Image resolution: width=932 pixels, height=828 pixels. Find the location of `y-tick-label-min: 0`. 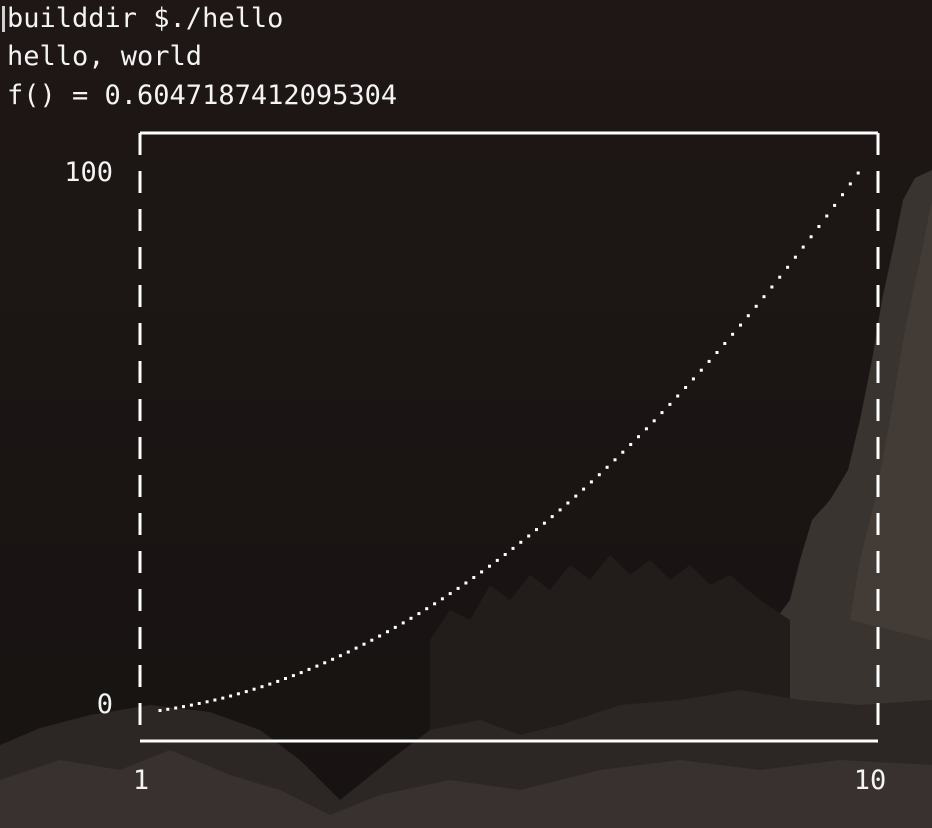

y-tick-label-min: 0 is located at coordinates (105, 704).